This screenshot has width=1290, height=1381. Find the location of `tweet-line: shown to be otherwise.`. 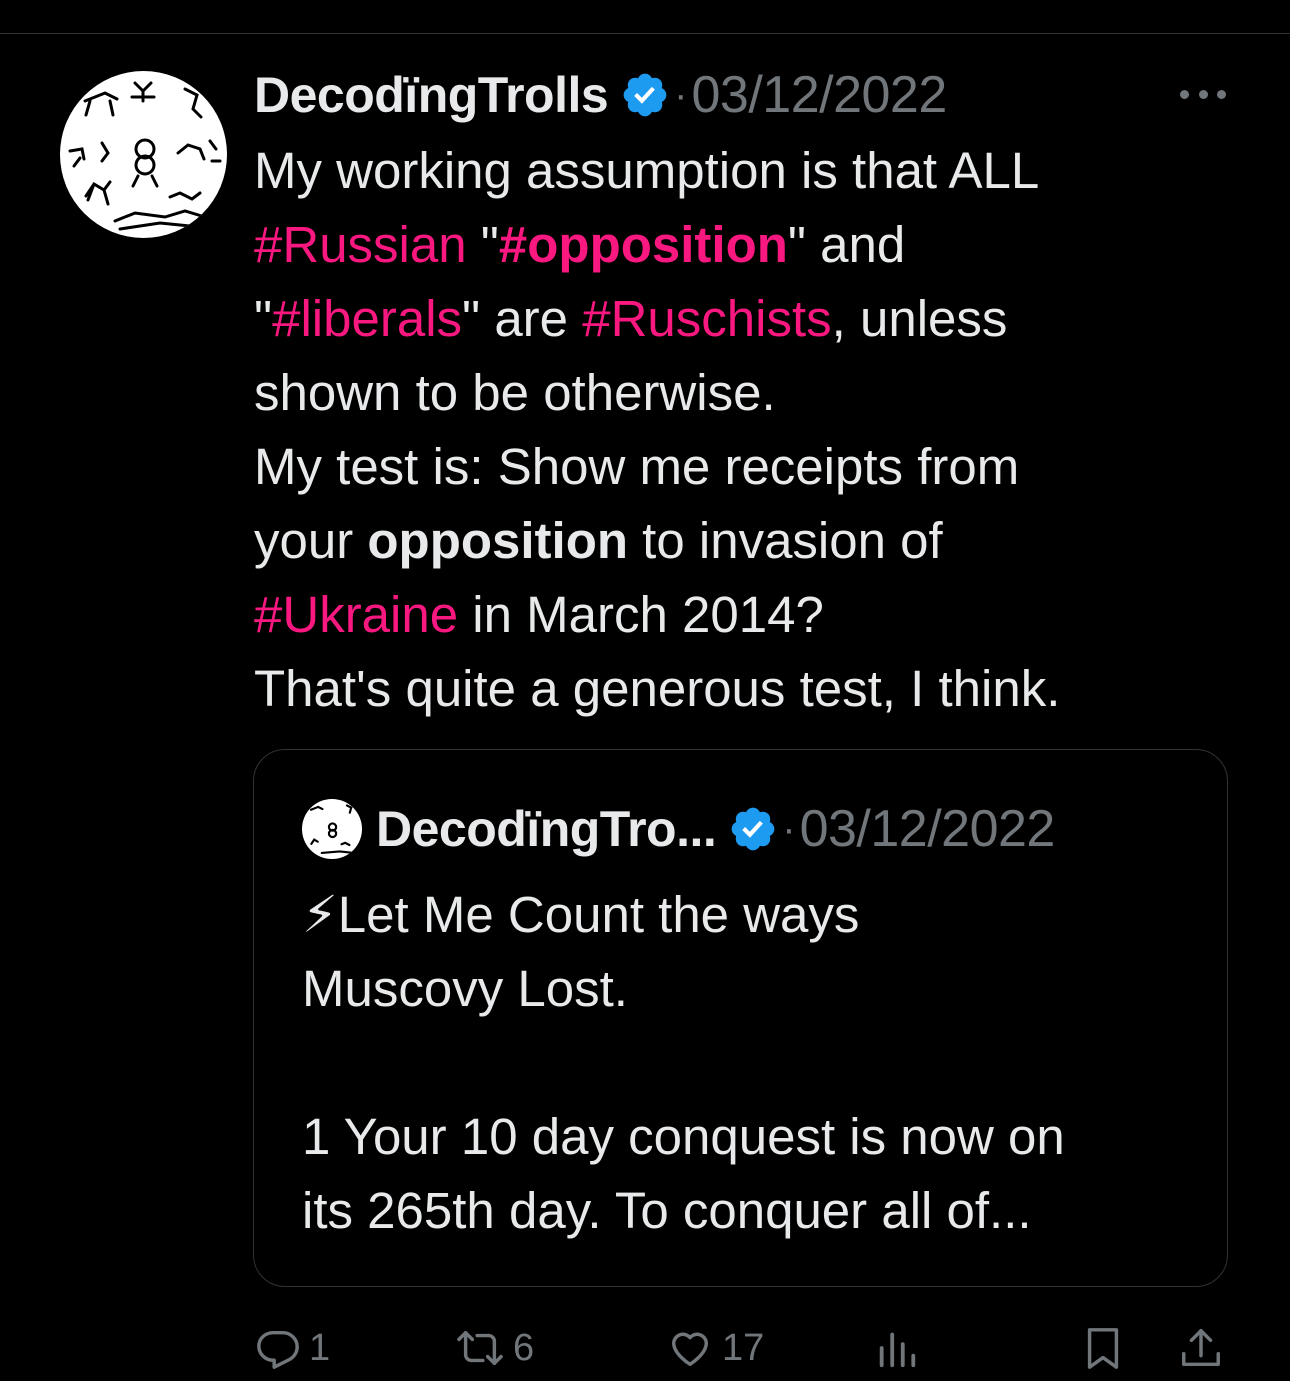

tweet-line: shown to be otherwise. is located at coordinates (734, 393).